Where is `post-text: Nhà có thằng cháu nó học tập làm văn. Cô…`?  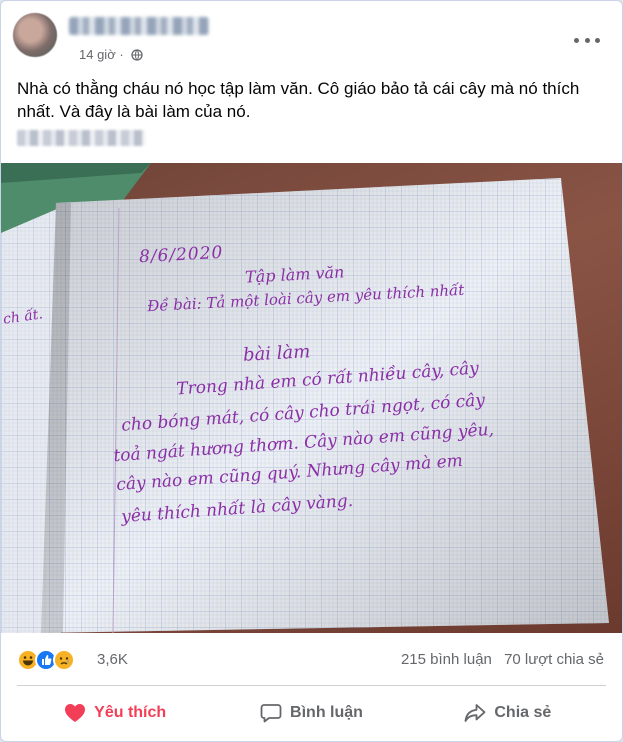
post-text: Nhà có thằng cháu nó học tập làm văn. Cô… is located at coordinates (298, 100).